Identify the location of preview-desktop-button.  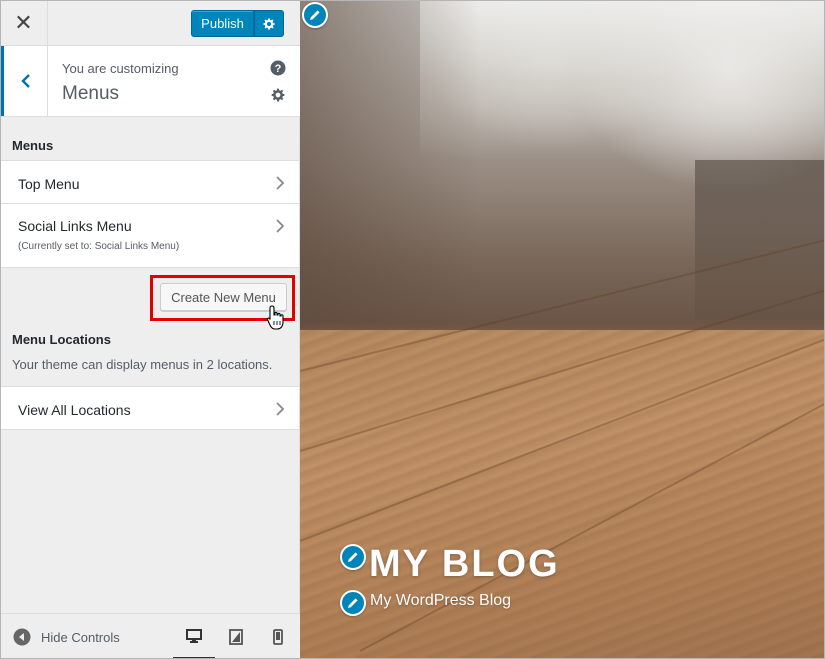
(194, 636).